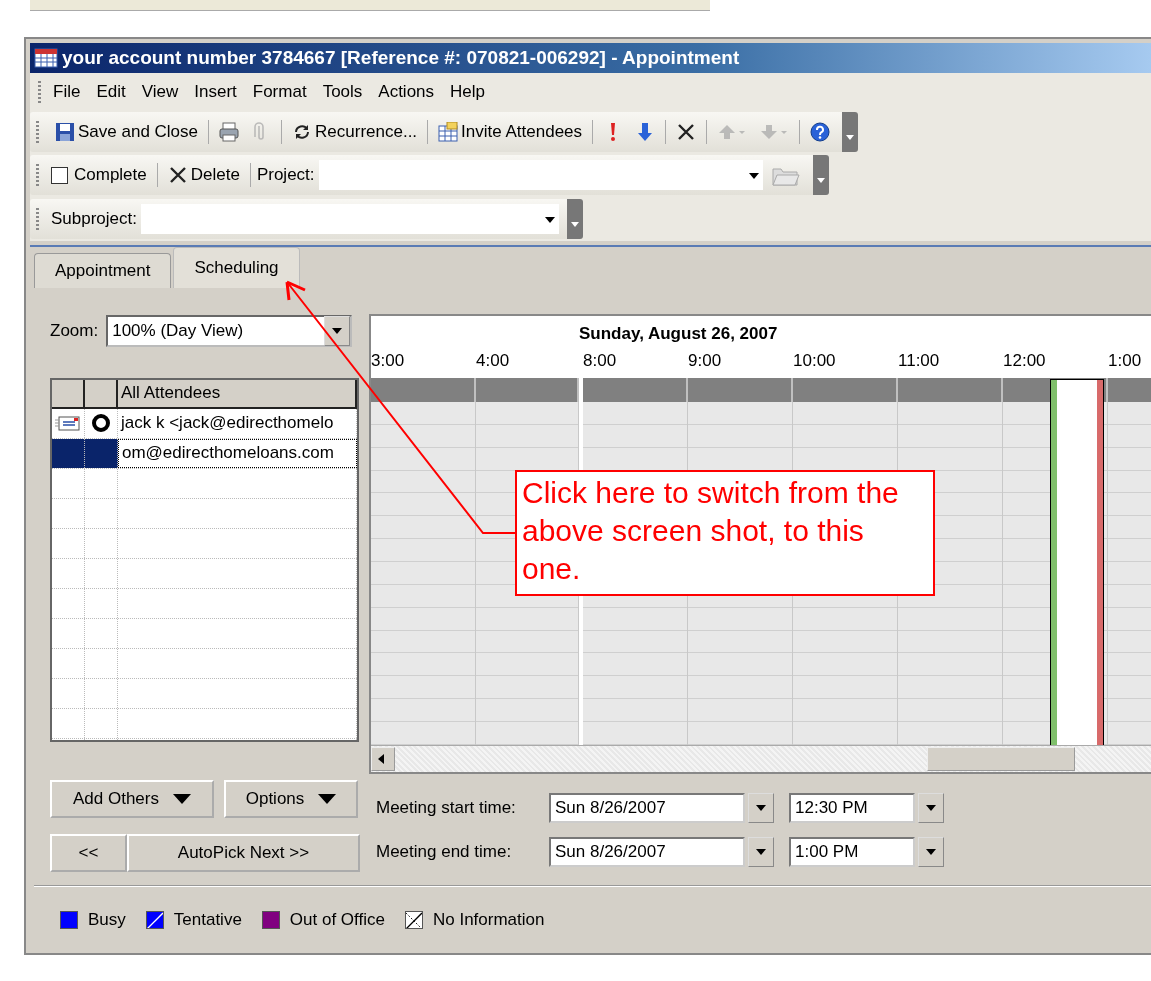  I want to click on time-label: 12:00, so click(1025, 361).